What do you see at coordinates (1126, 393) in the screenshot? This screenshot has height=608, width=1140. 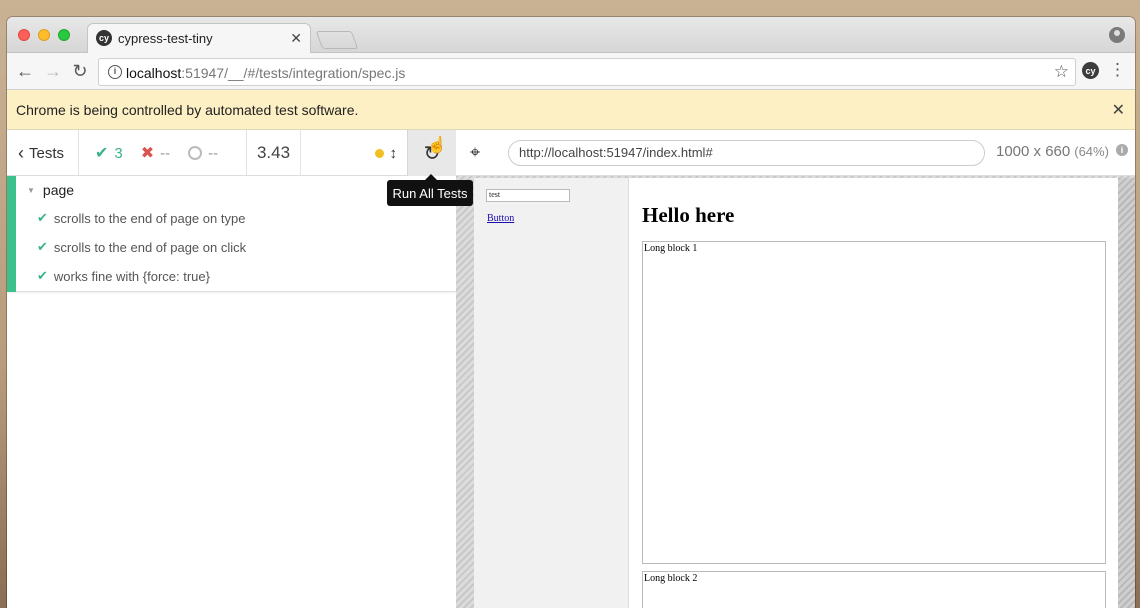 I see `aut-scrollbar` at bounding box center [1126, 393].